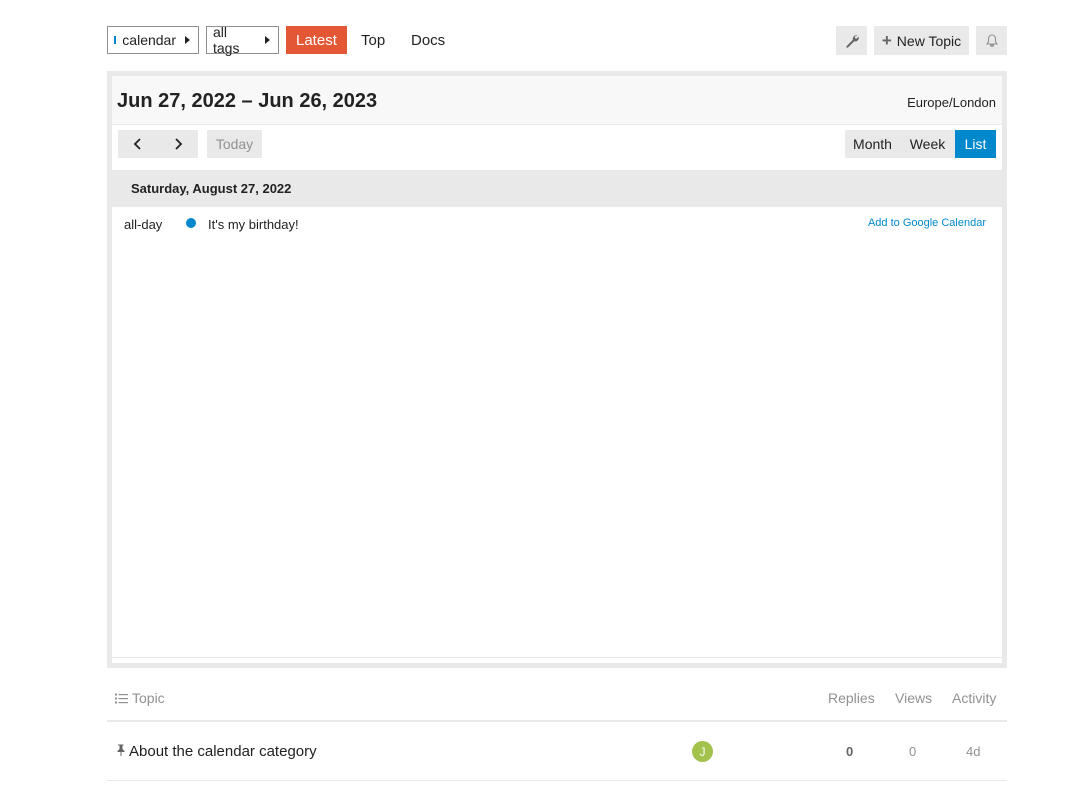 The height and width of the screenshot is (794, 1072). I want to click on category-dropdown: calendar, so click(153, 40).